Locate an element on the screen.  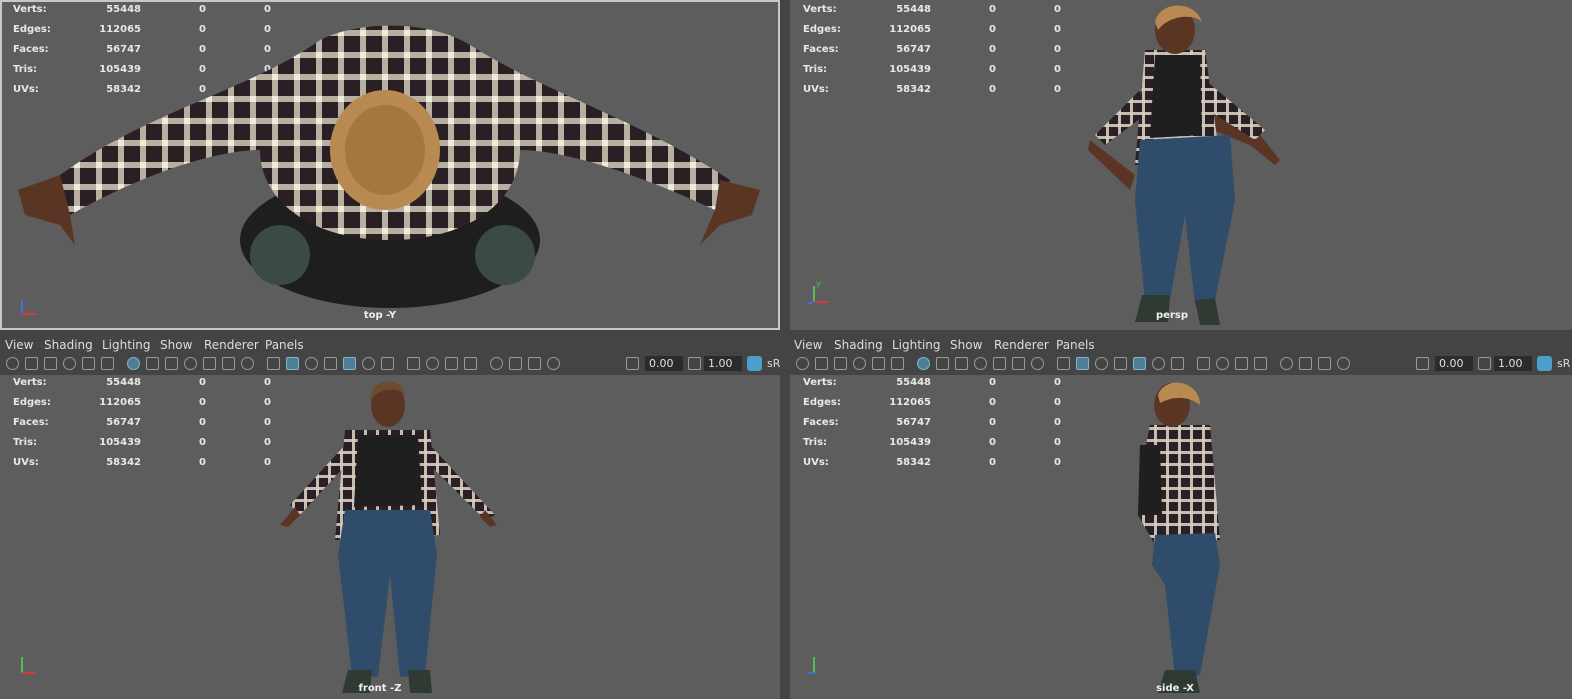
camera-label-top: top -Y is located at coordinates (380, 315).